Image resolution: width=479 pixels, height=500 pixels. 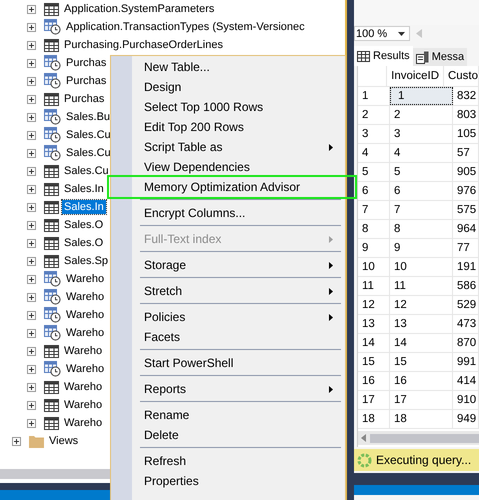 What do you see at coordinates (374, 210) in the screenshot?
I see `row-number: 7` at bounding box center [374, 210].